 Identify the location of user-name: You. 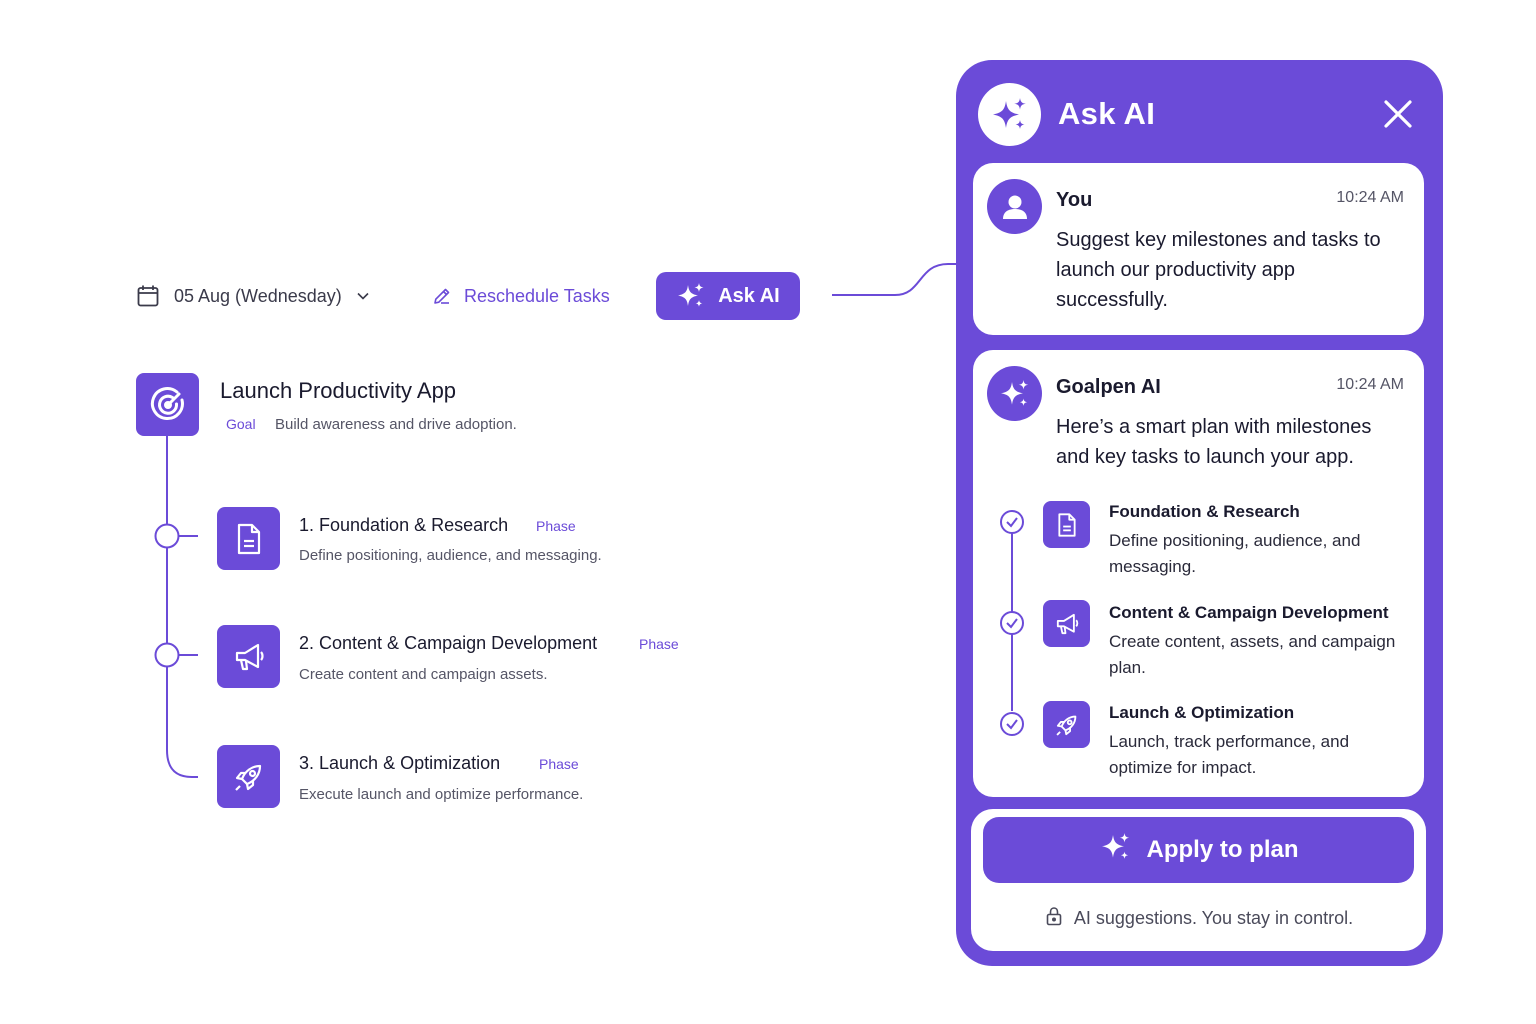
(1074, 200).